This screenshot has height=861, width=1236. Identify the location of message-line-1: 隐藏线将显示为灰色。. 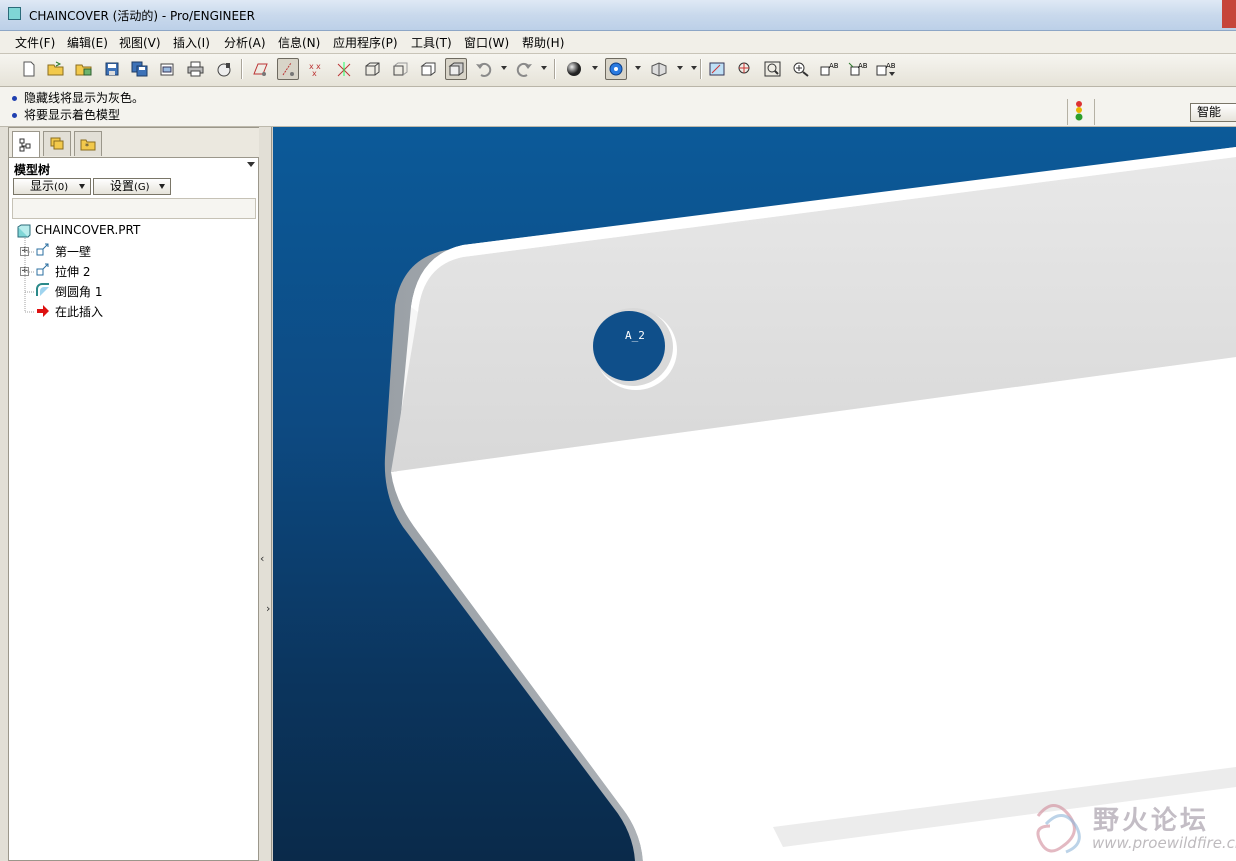
(78, 97).